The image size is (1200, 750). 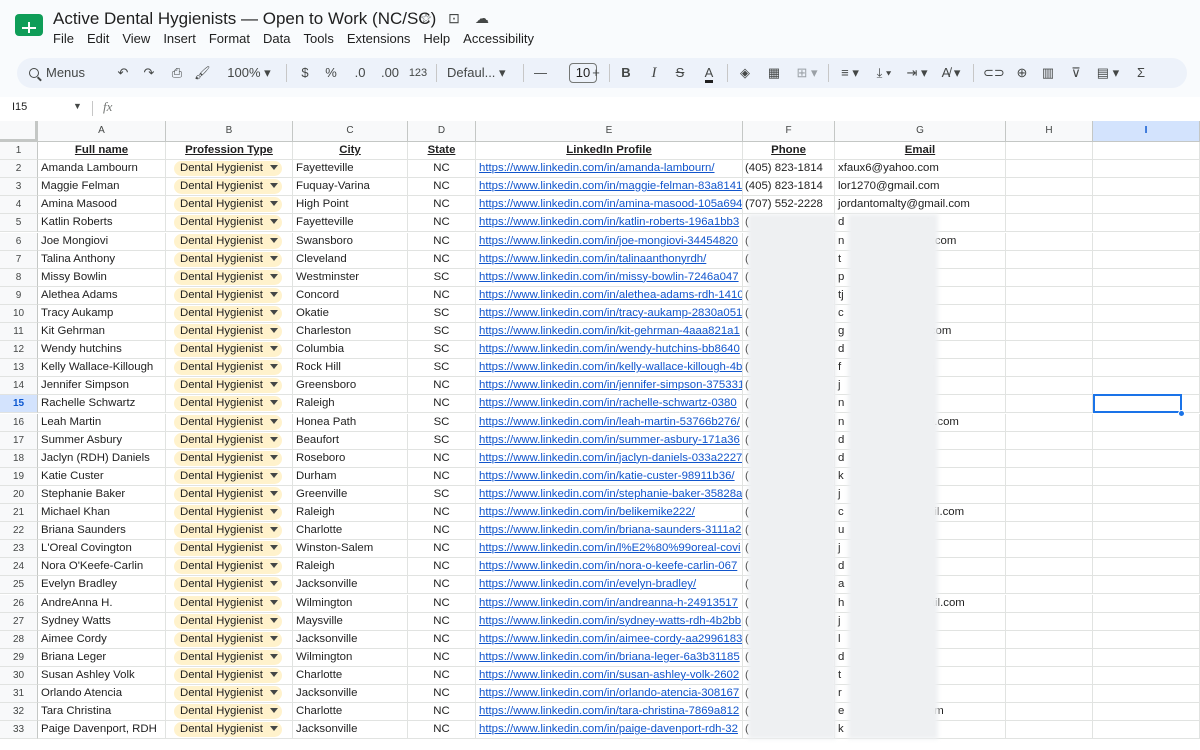 What do you see at coordinates (77, 106) in the screenshot?
I see `chevron-down-icon: ▼` at bounding box center [77, 106].